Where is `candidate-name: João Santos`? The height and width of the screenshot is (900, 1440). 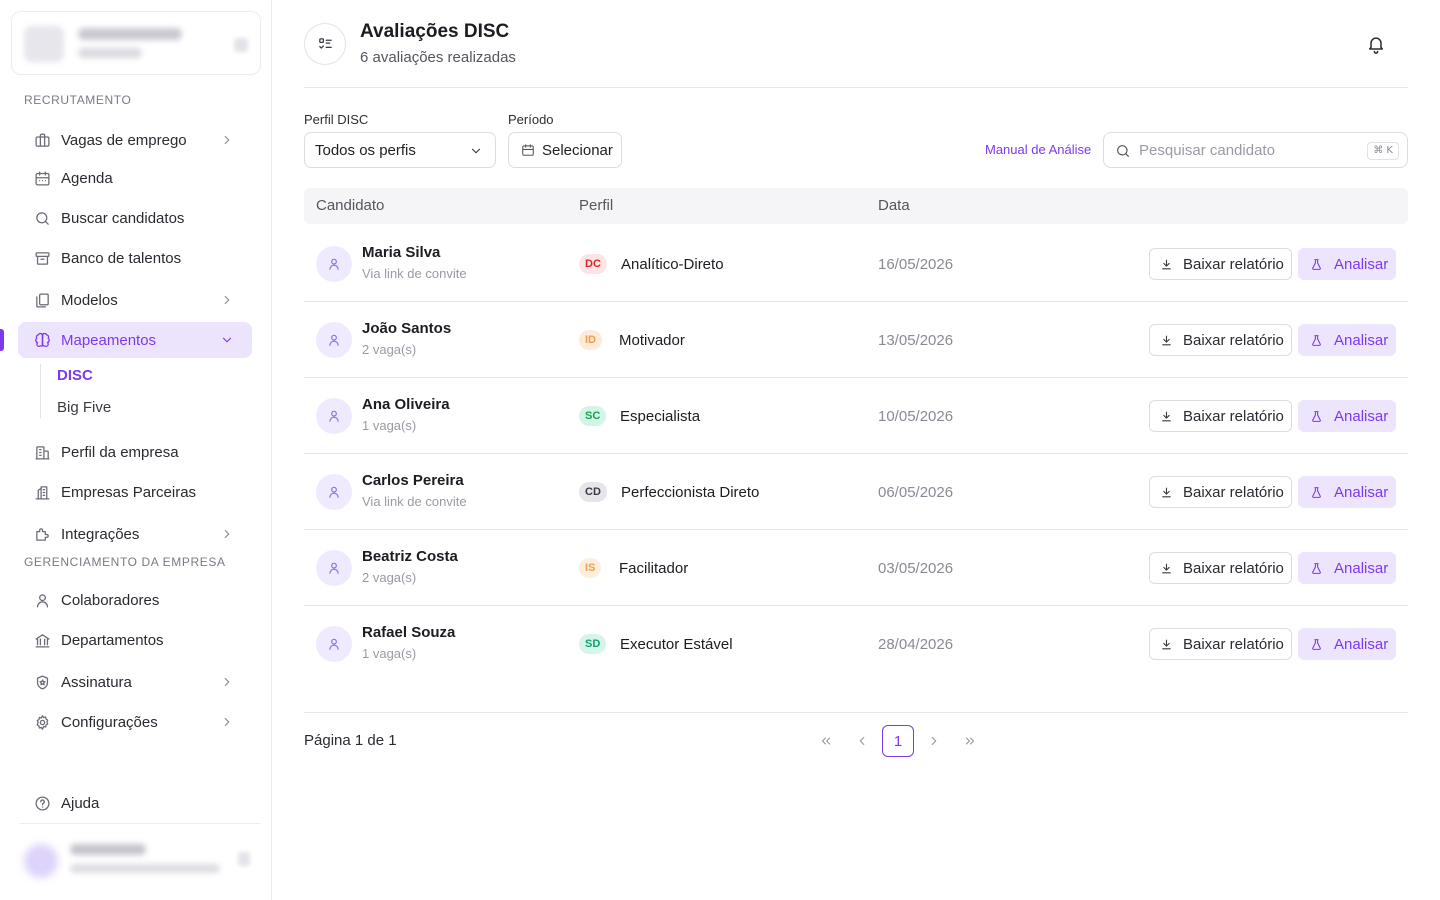 candidate-name: João Santos is located at coordinates (407, 328).